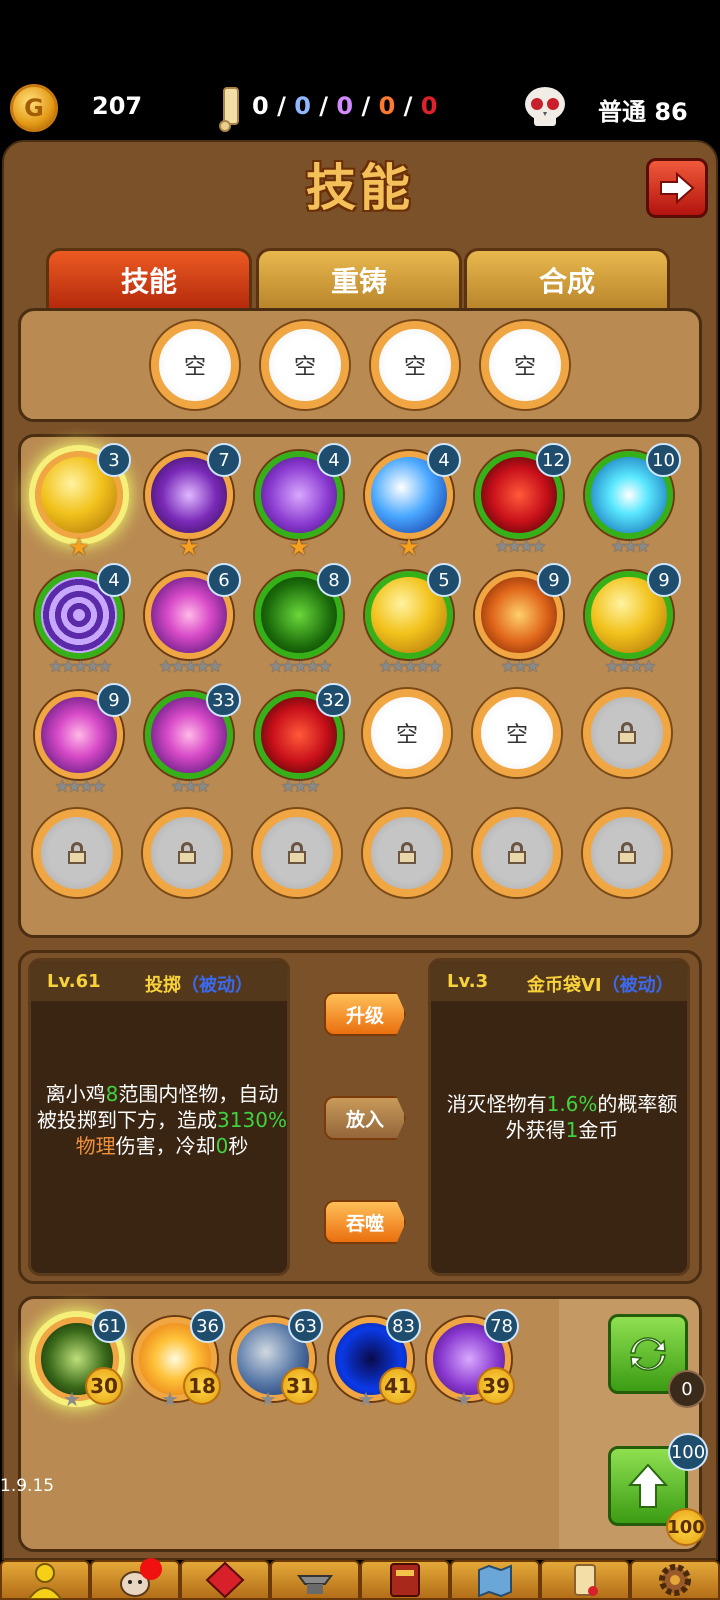 The height and width of the screenshot is (1600, 720). What do you see at coordinates (523, 620) in the screenshot?
I see `skill-item: 9 ★★★` at bounding box center [523, 620].